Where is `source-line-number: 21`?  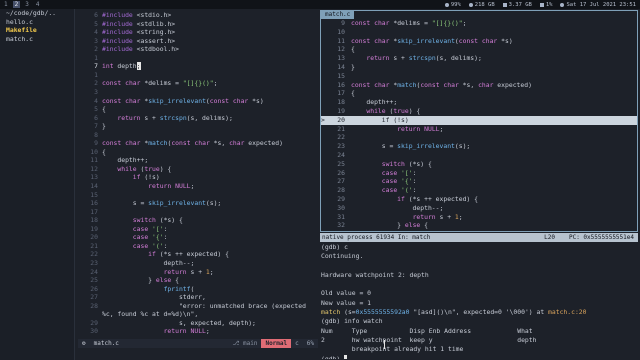 source-line-number: 21 is located at coordinates (341, 128).